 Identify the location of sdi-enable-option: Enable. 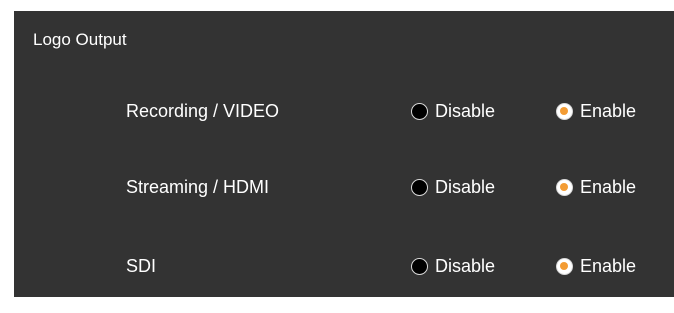
(596, 266).